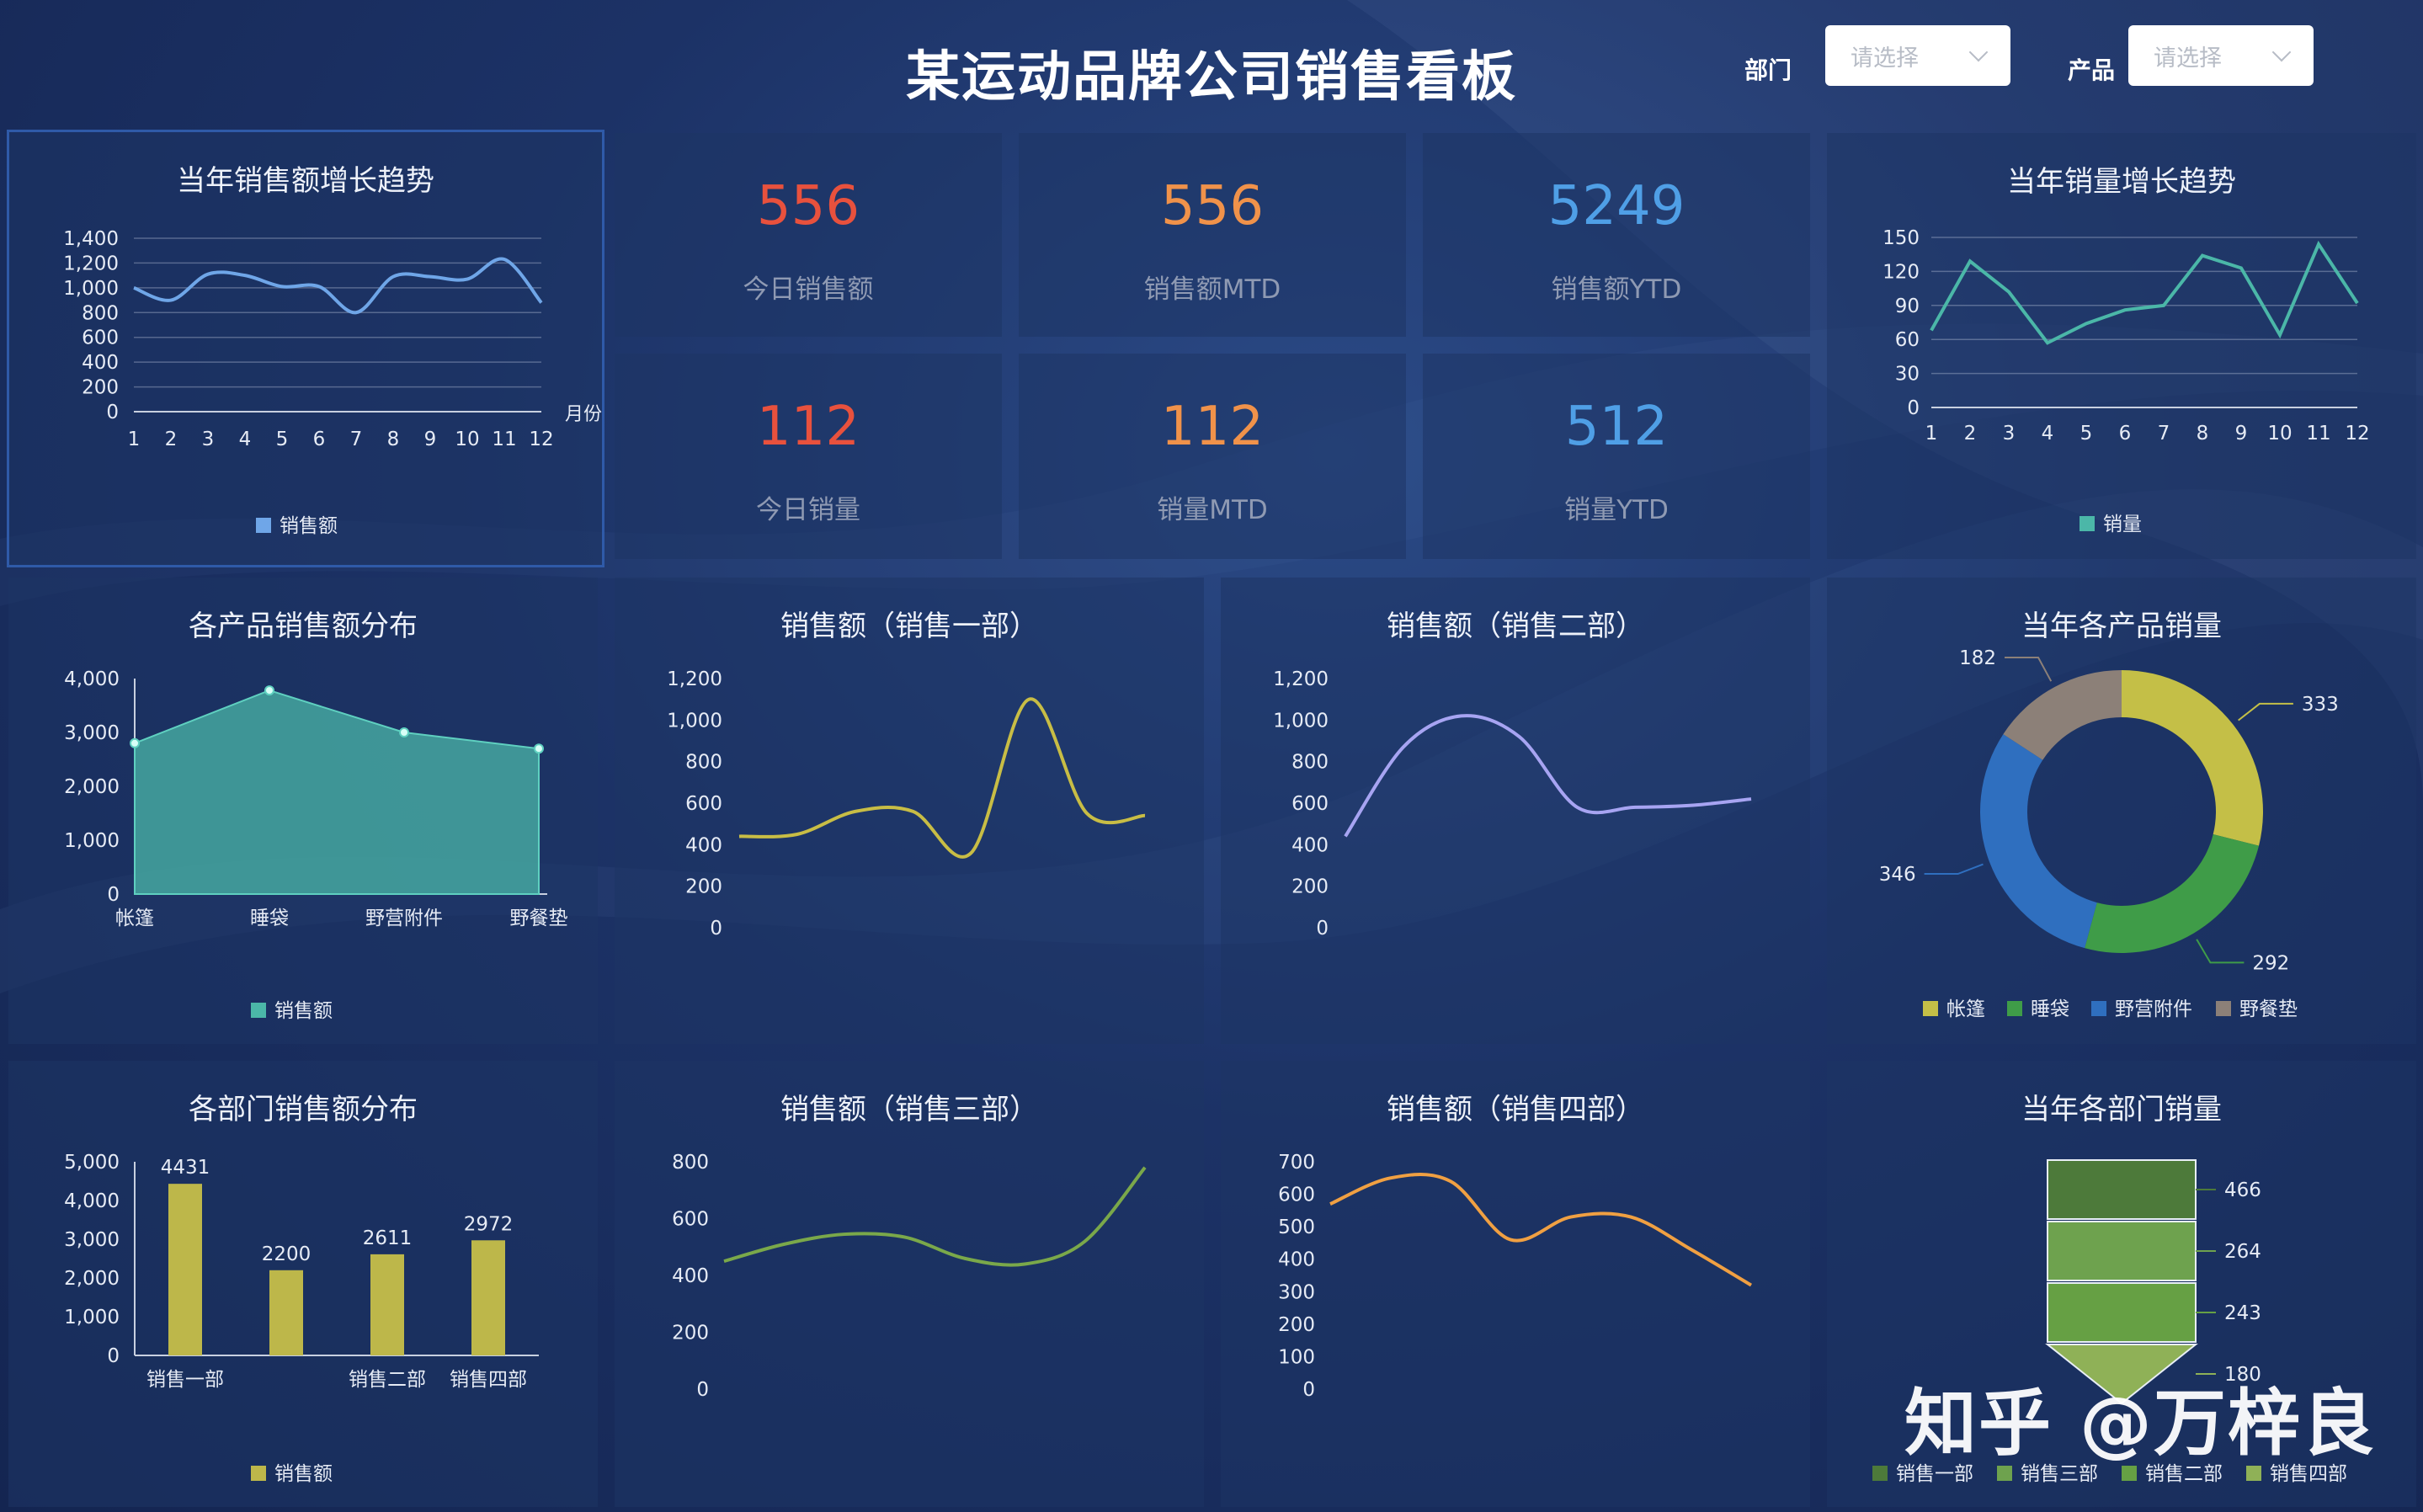 The height and width of the screenshot is (1512, 2423). What do you see at coordinates (1908, 340) in the screenshot?
I see `y-tick-label: 60` at bounding box center [1908, 340].